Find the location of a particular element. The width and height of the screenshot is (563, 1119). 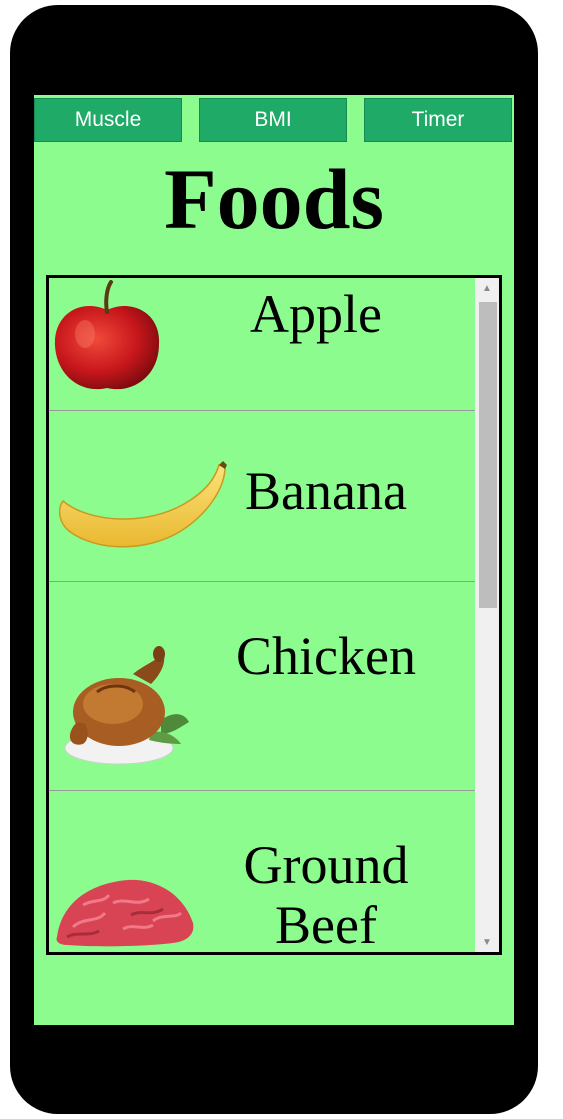

apple-icon is located at coordinates (107, 335).